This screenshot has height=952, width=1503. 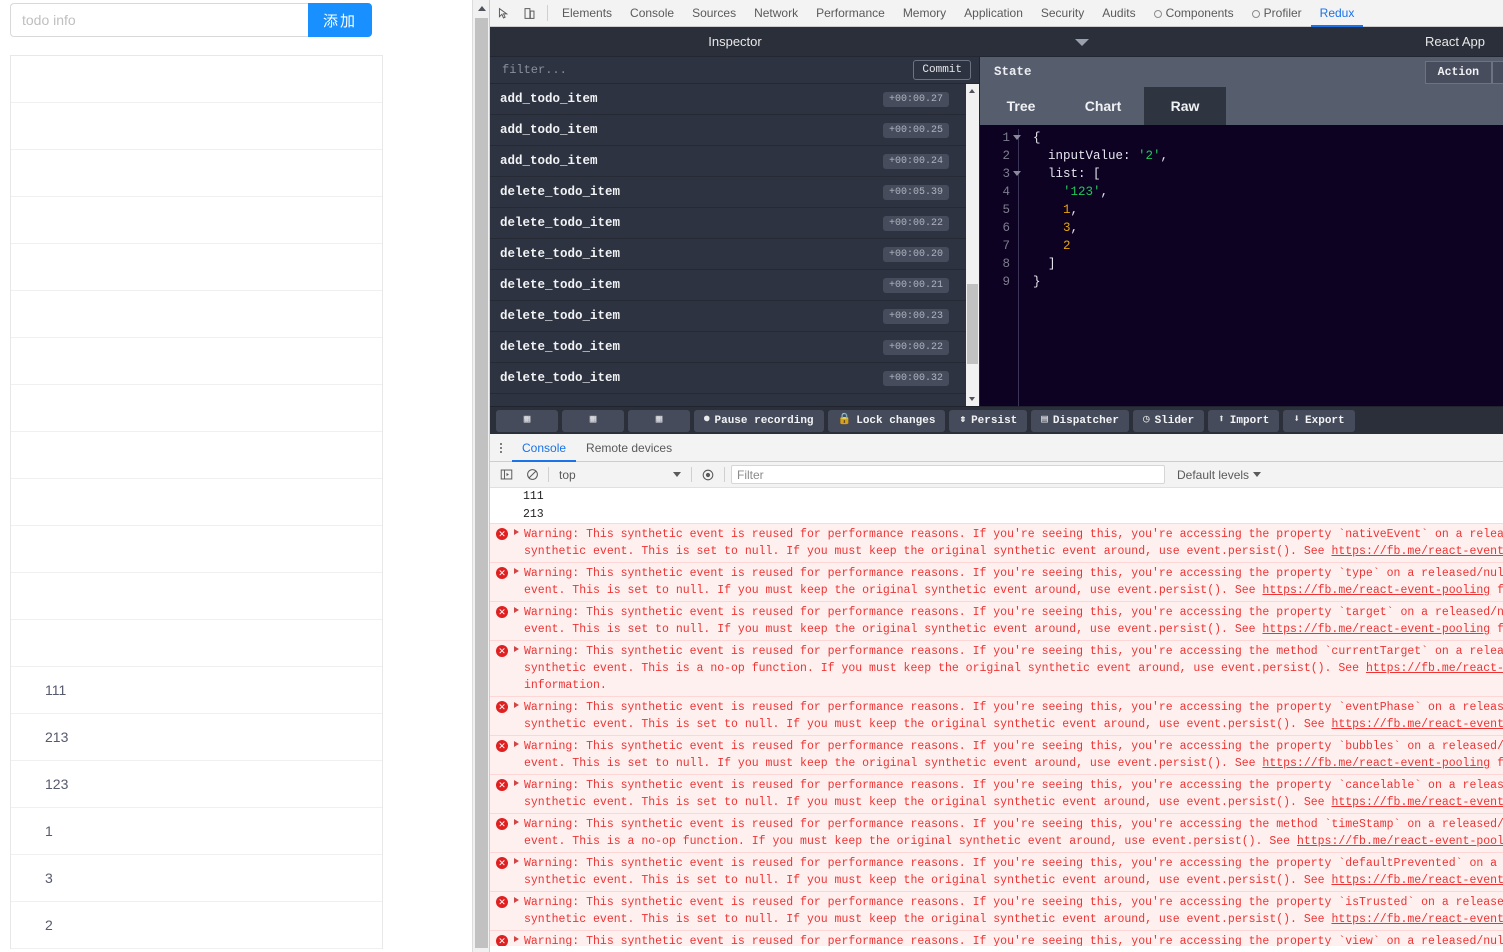 What do you see at coordinates (993, 13) in the screenshot?
I see `devtools-tab-application: Application` at bounding box center [993, 13].